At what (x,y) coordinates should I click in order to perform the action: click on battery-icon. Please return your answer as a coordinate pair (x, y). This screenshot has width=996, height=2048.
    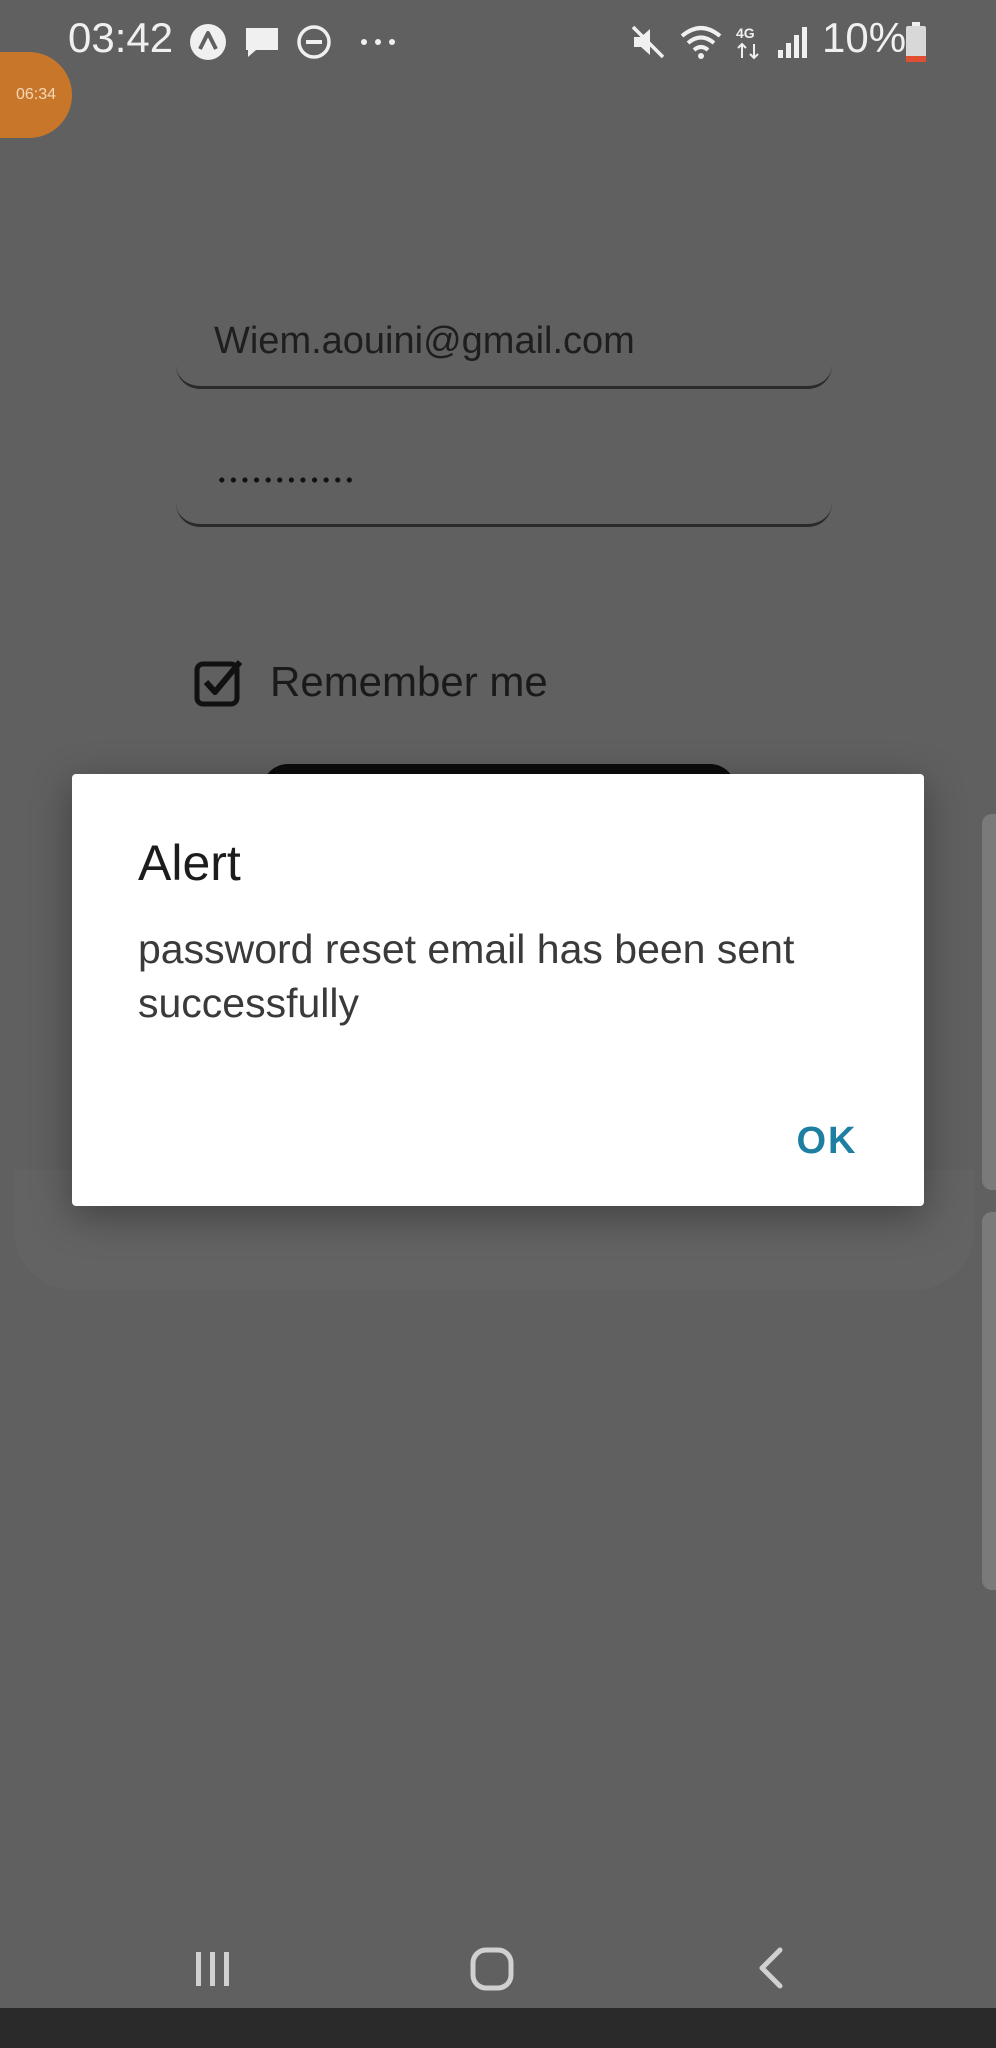
    Looking at the image, I should click on (916, 42).